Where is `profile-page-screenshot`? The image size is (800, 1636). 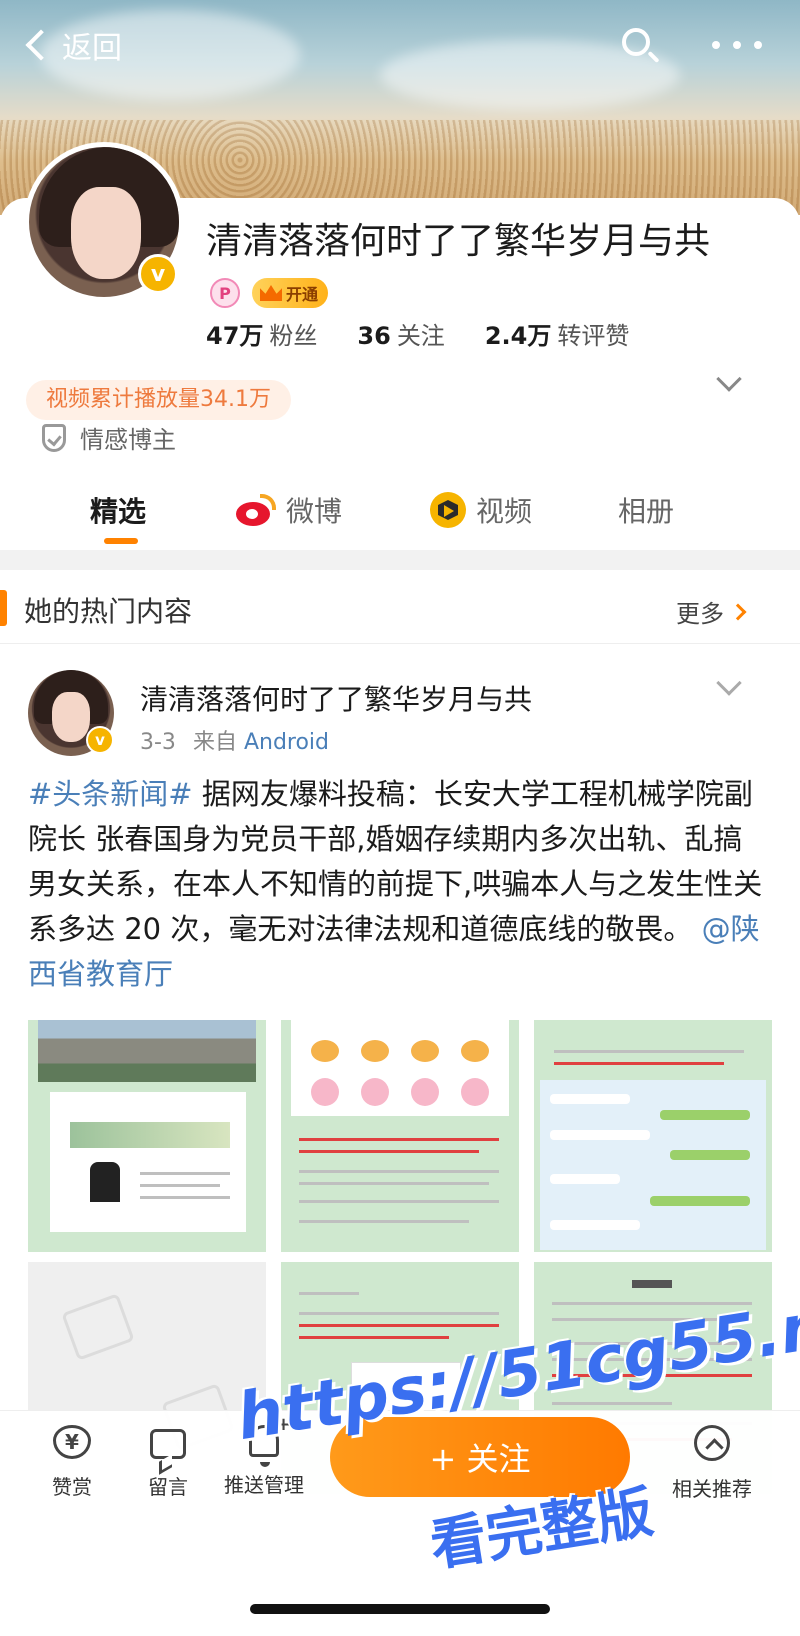 profile-page-screenshot is located at coordinates (148, 1162).